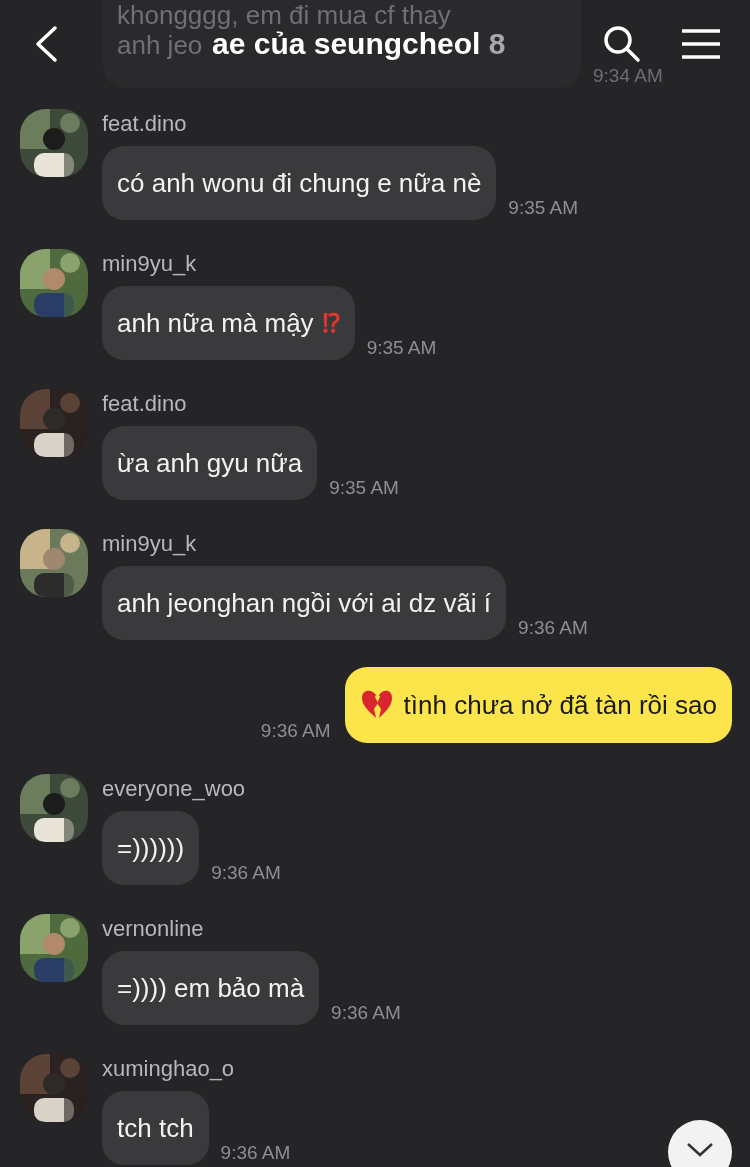 The width and height of the screenshot is (750, 1167). Describe the element at coordinates (153, 929) in the screenshot. I see `sender-name: vernonline` at that location.